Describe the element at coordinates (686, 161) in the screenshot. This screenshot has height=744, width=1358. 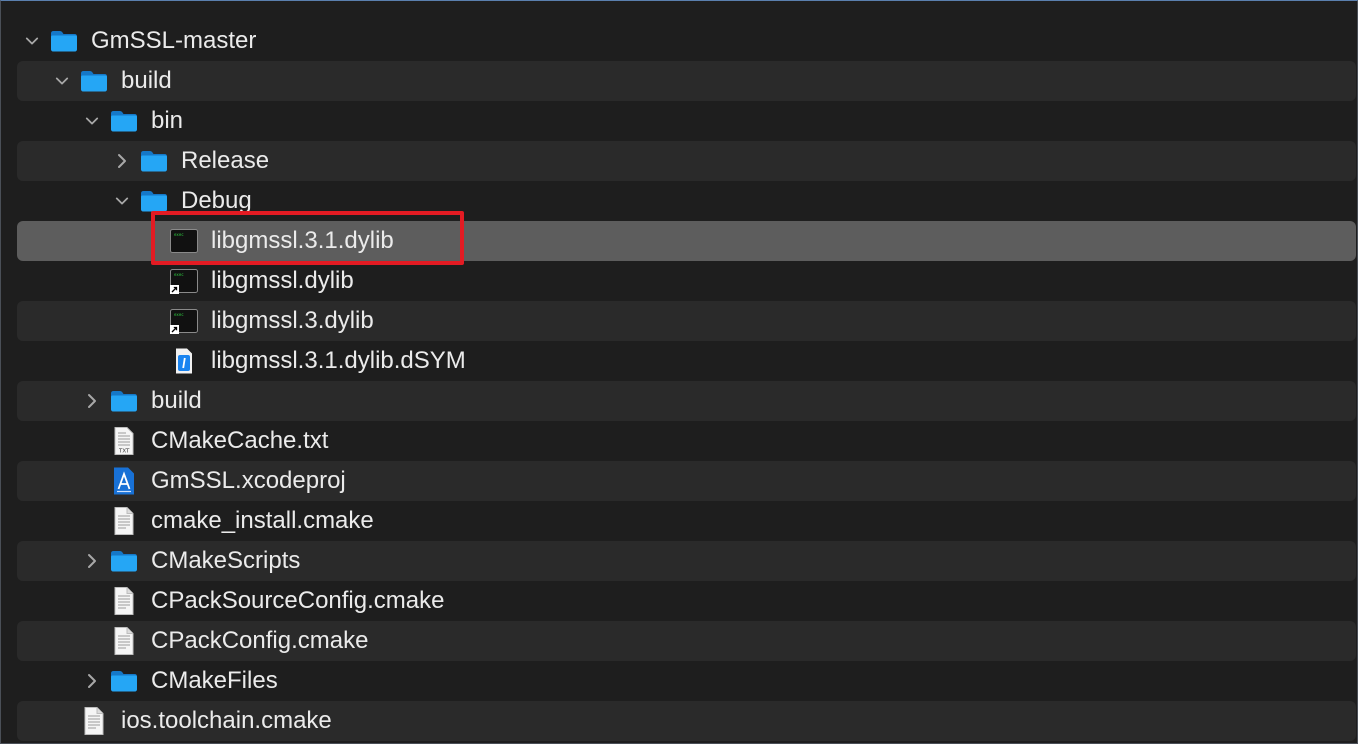
I see `tree-row-release: Release` at that location.